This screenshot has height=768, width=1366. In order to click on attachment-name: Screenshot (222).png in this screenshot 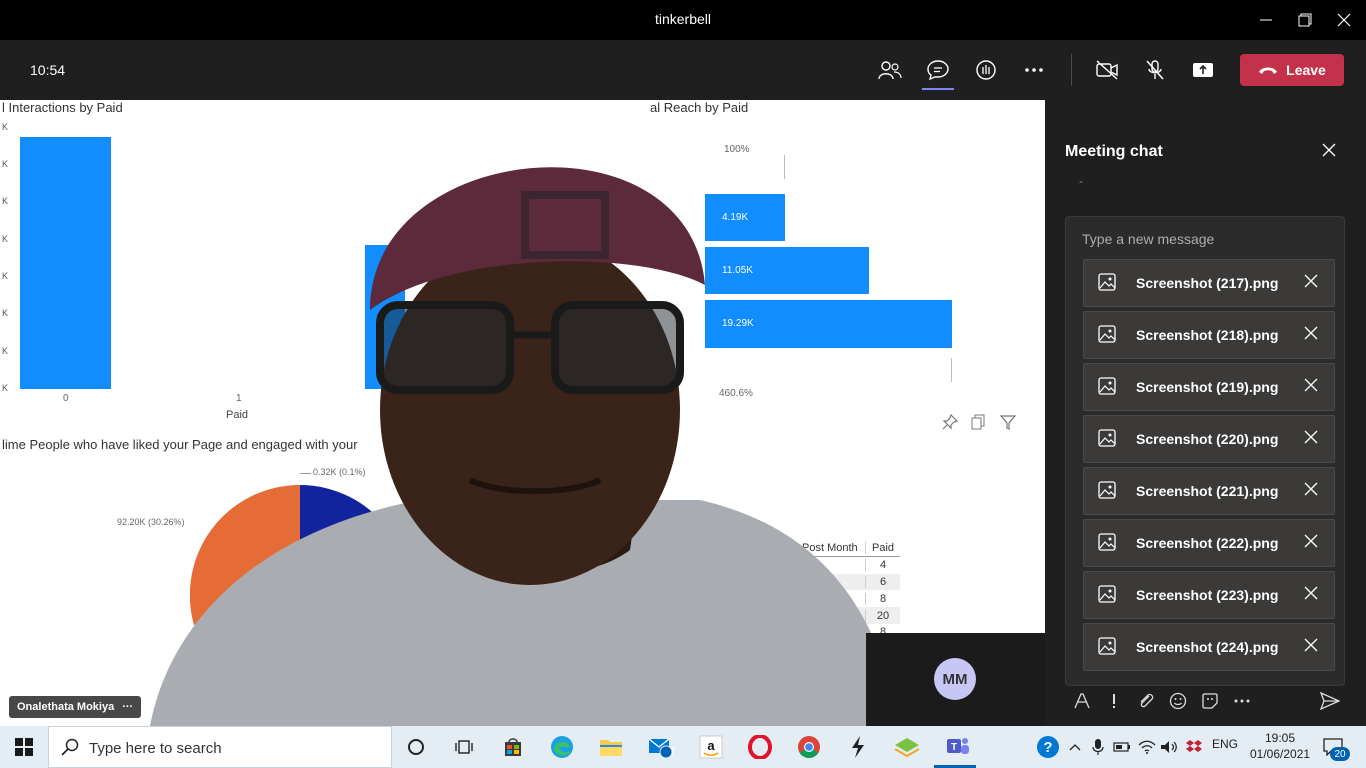, I will do `click(1207, 543)`.